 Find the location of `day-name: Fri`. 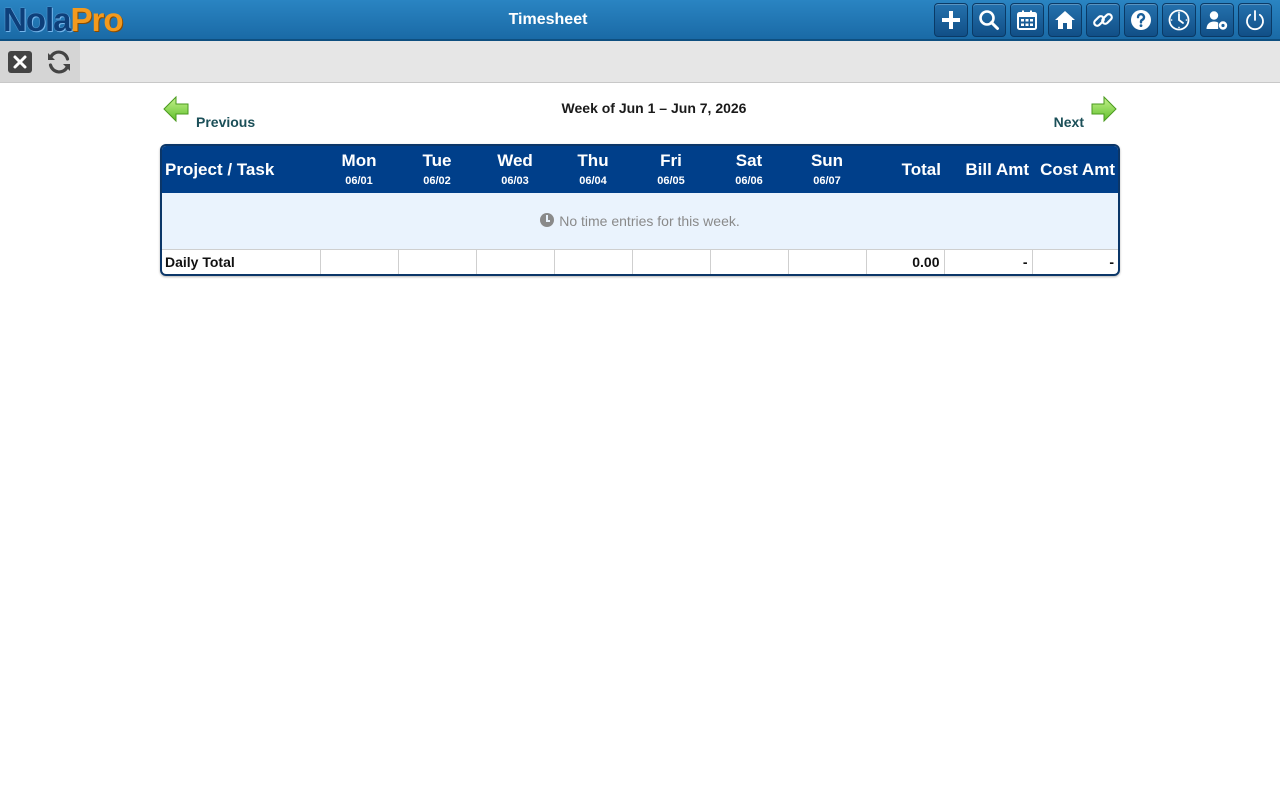

day-name: Fri is located at coordinates (671, 160).